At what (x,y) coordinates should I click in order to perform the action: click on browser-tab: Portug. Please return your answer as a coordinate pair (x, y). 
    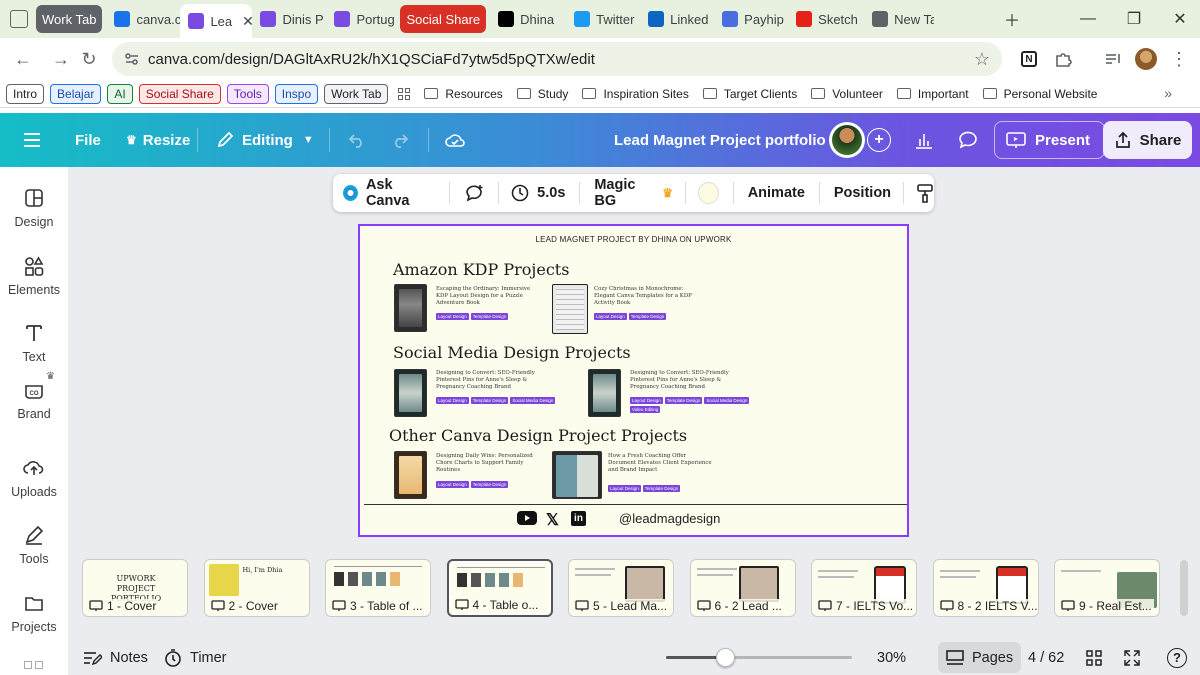
    Looking at the image, I should click on (363, 19).